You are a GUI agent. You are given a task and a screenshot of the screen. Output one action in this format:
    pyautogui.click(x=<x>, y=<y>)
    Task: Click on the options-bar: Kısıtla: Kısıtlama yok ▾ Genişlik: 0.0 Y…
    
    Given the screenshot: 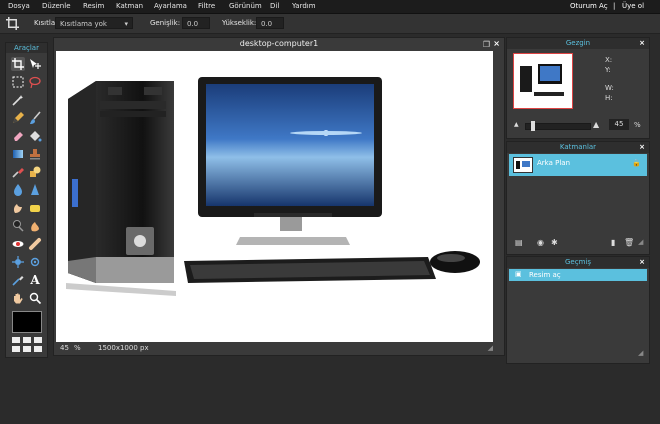 What is the action you would take?
    pyautogui.click(x=330, y=24)
    